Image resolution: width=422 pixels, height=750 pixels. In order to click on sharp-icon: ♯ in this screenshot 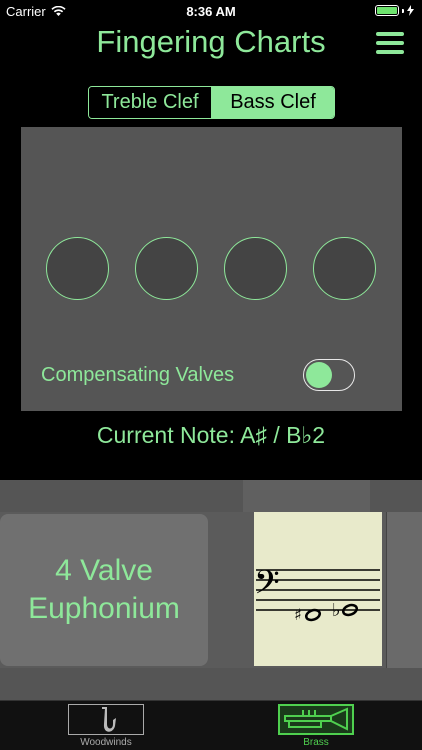, I will do `click(298, 614)`.